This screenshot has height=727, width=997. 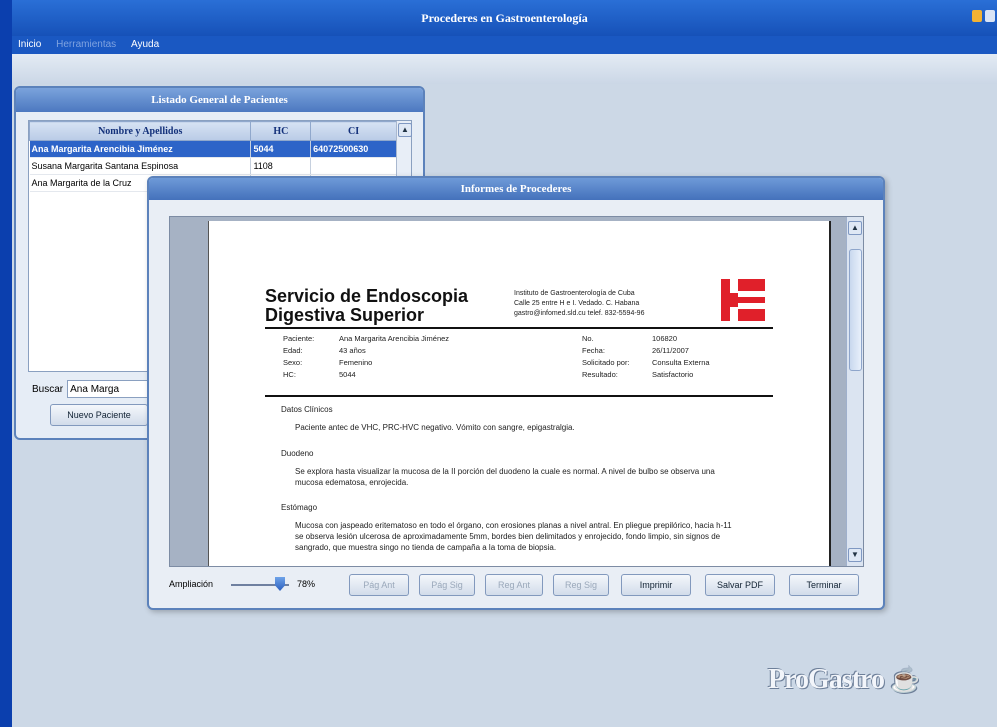 What do you see at coordinates (353, 149) in the screenshot?
I see `cell-ci: 64072500630` at bounding box center [353, 149].